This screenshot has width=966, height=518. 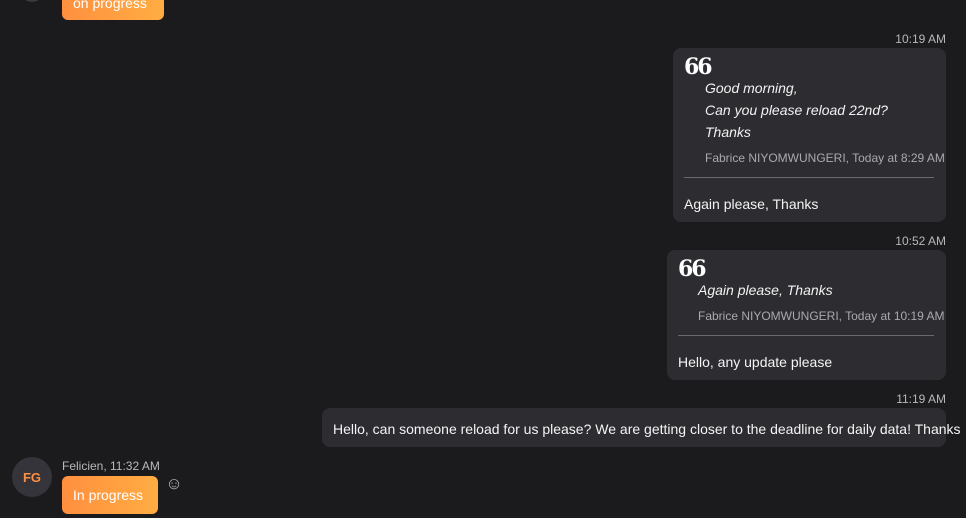 I want to click on quoted-line: Can you please reload 22nd?, so click(x=796, y=110).